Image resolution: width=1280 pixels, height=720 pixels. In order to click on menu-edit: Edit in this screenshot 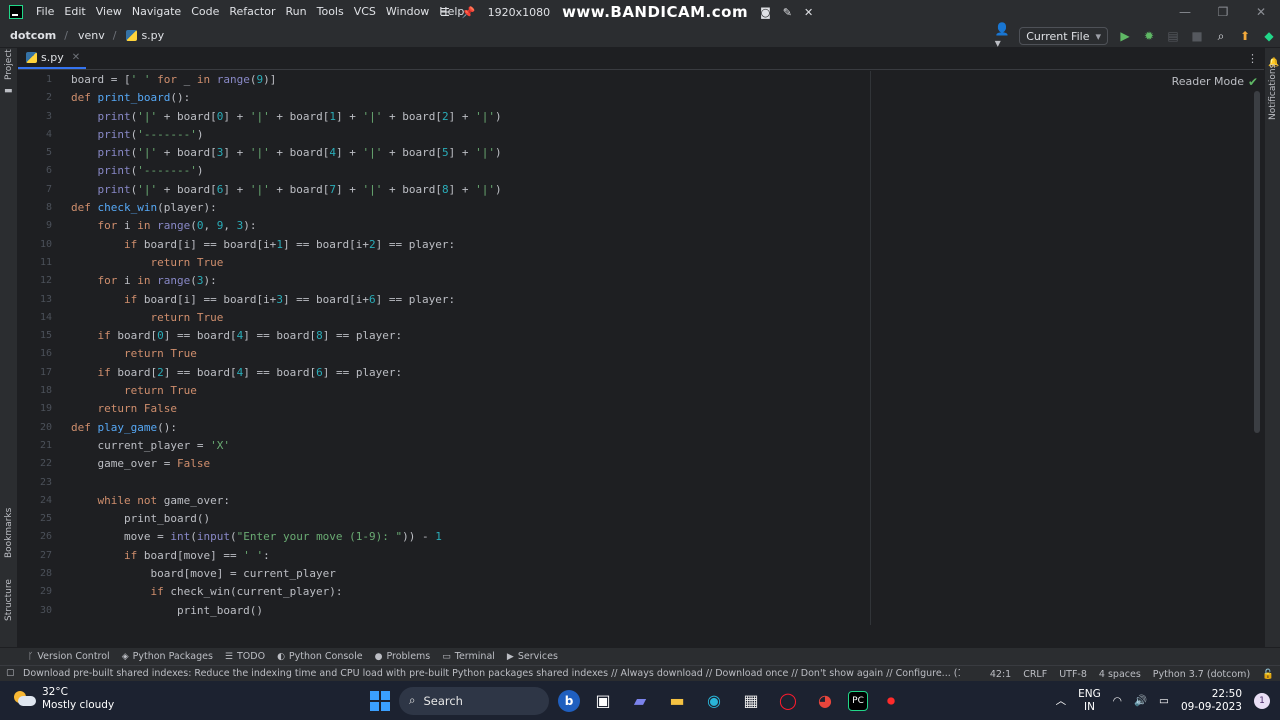, I will do `click(74, 12)`.